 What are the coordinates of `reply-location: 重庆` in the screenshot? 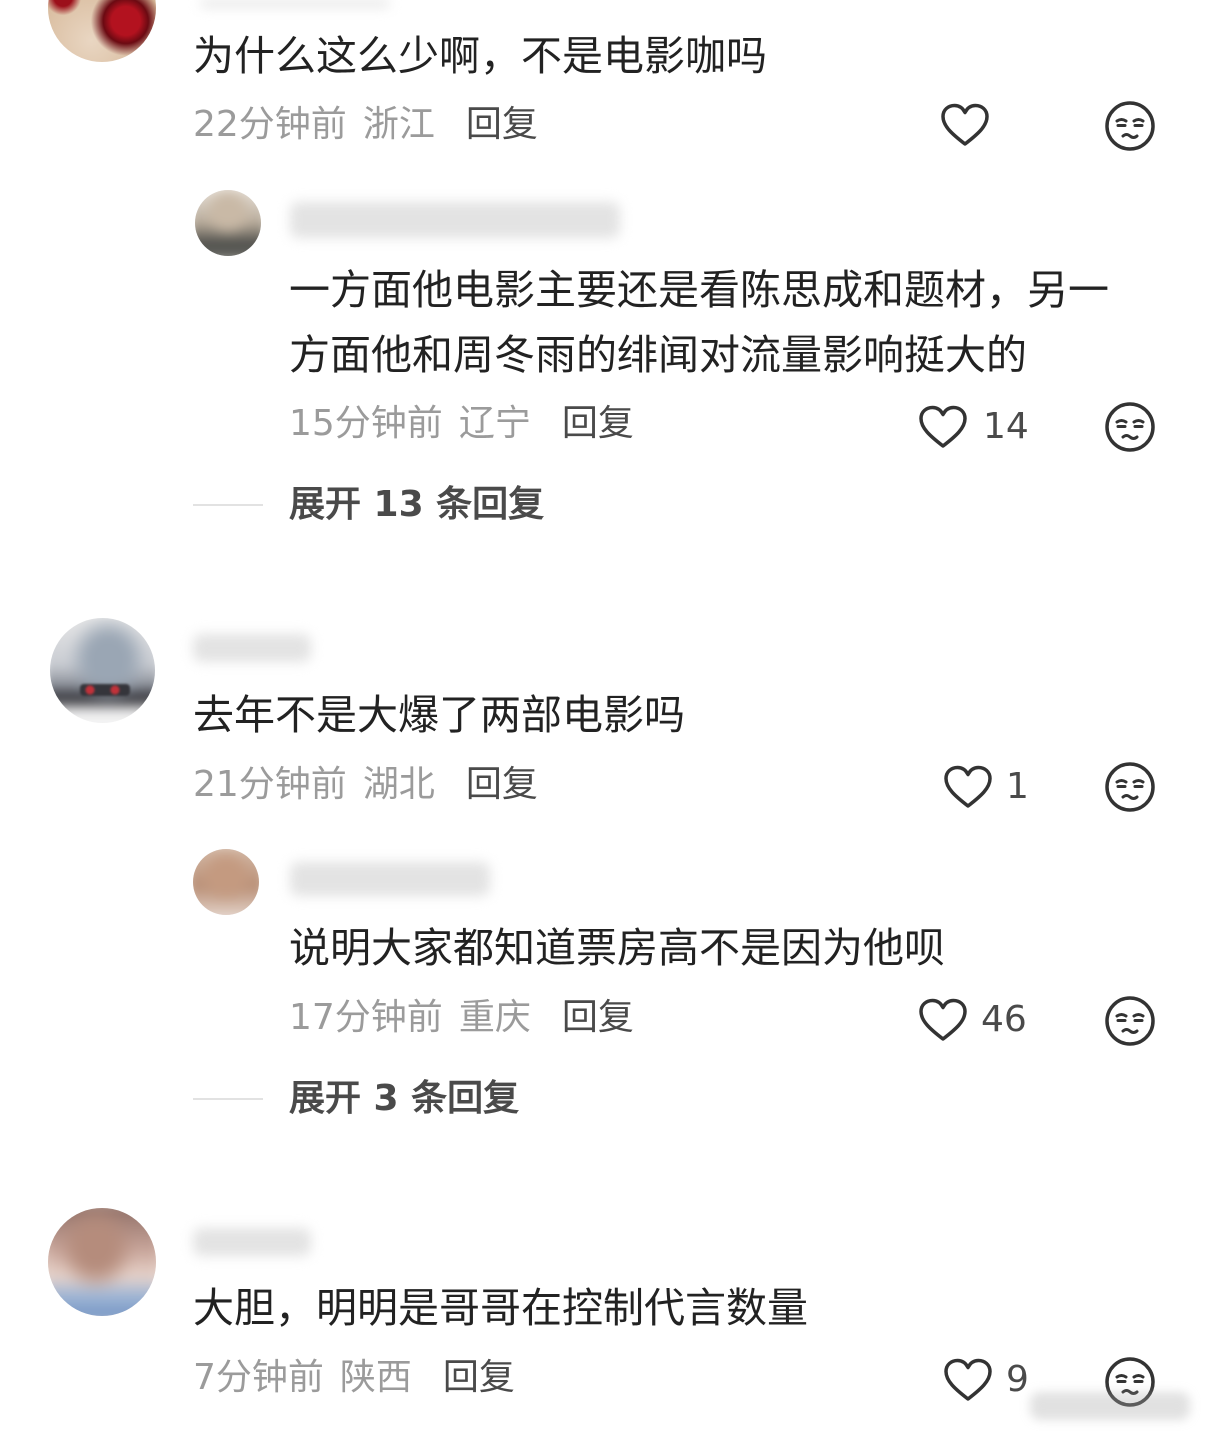 It's located at (494, 1017).